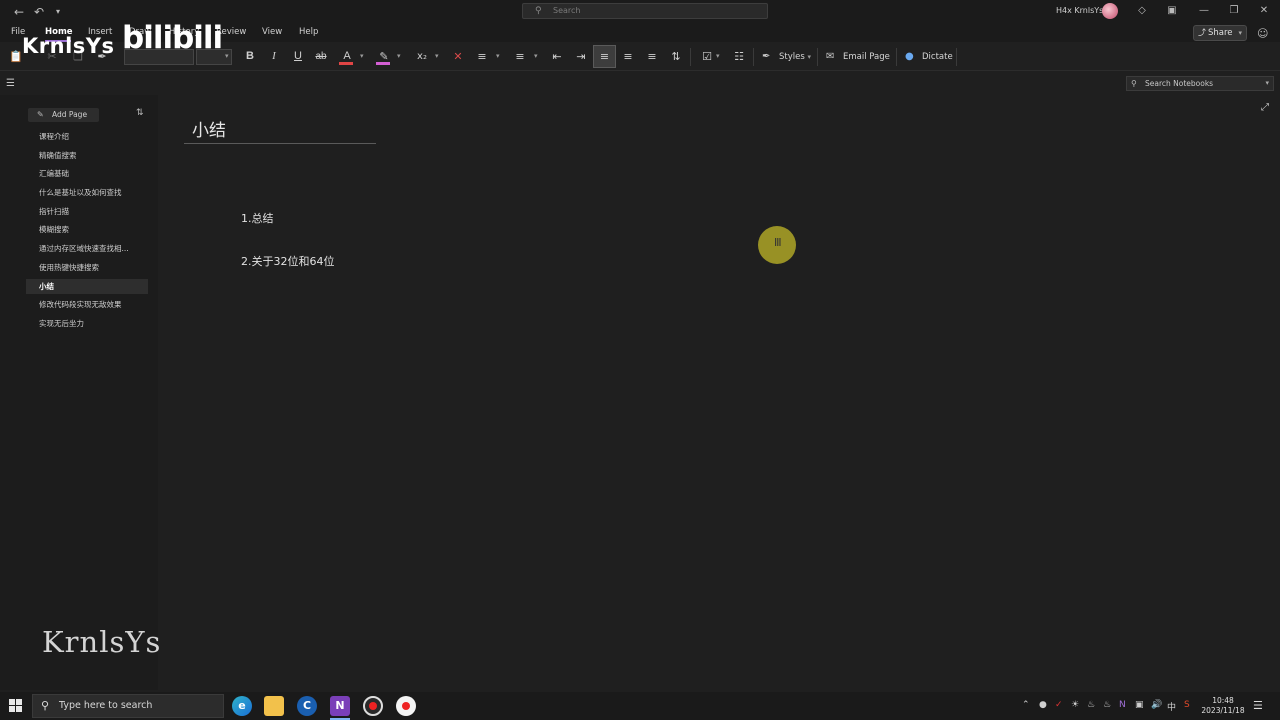  What do you see at coordinates (250, 56) in the screenshot?
I see `bold-button: B` at bounding box center [250, 56].